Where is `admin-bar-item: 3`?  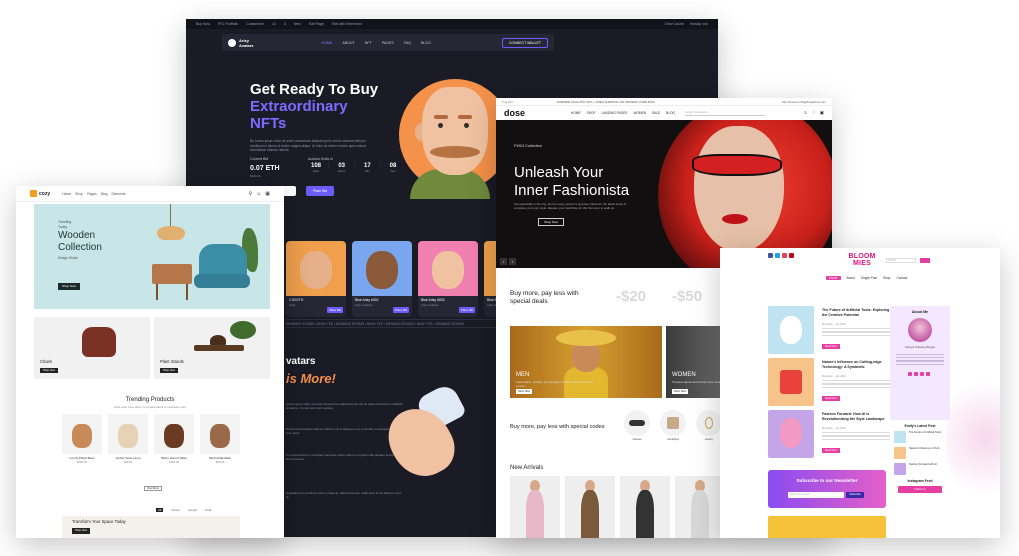
admin-bar-item: 3 is located at coordinates (285, 24).